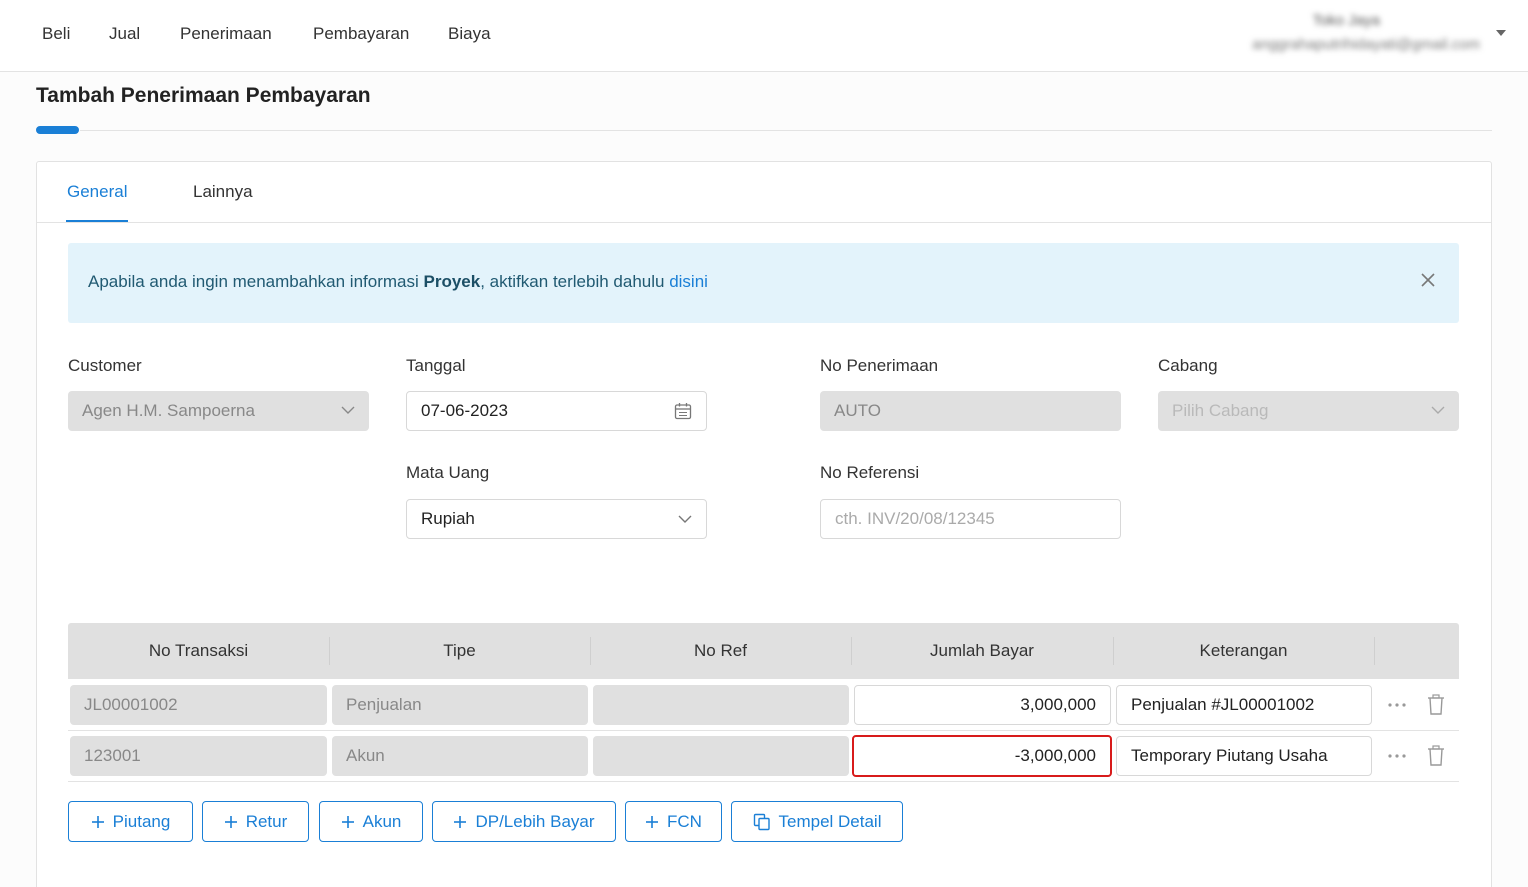 Image resolution: width=1528 pixels, height=887 pixels. I want to click on nav-item-beli: Beli, so click(56, 34).